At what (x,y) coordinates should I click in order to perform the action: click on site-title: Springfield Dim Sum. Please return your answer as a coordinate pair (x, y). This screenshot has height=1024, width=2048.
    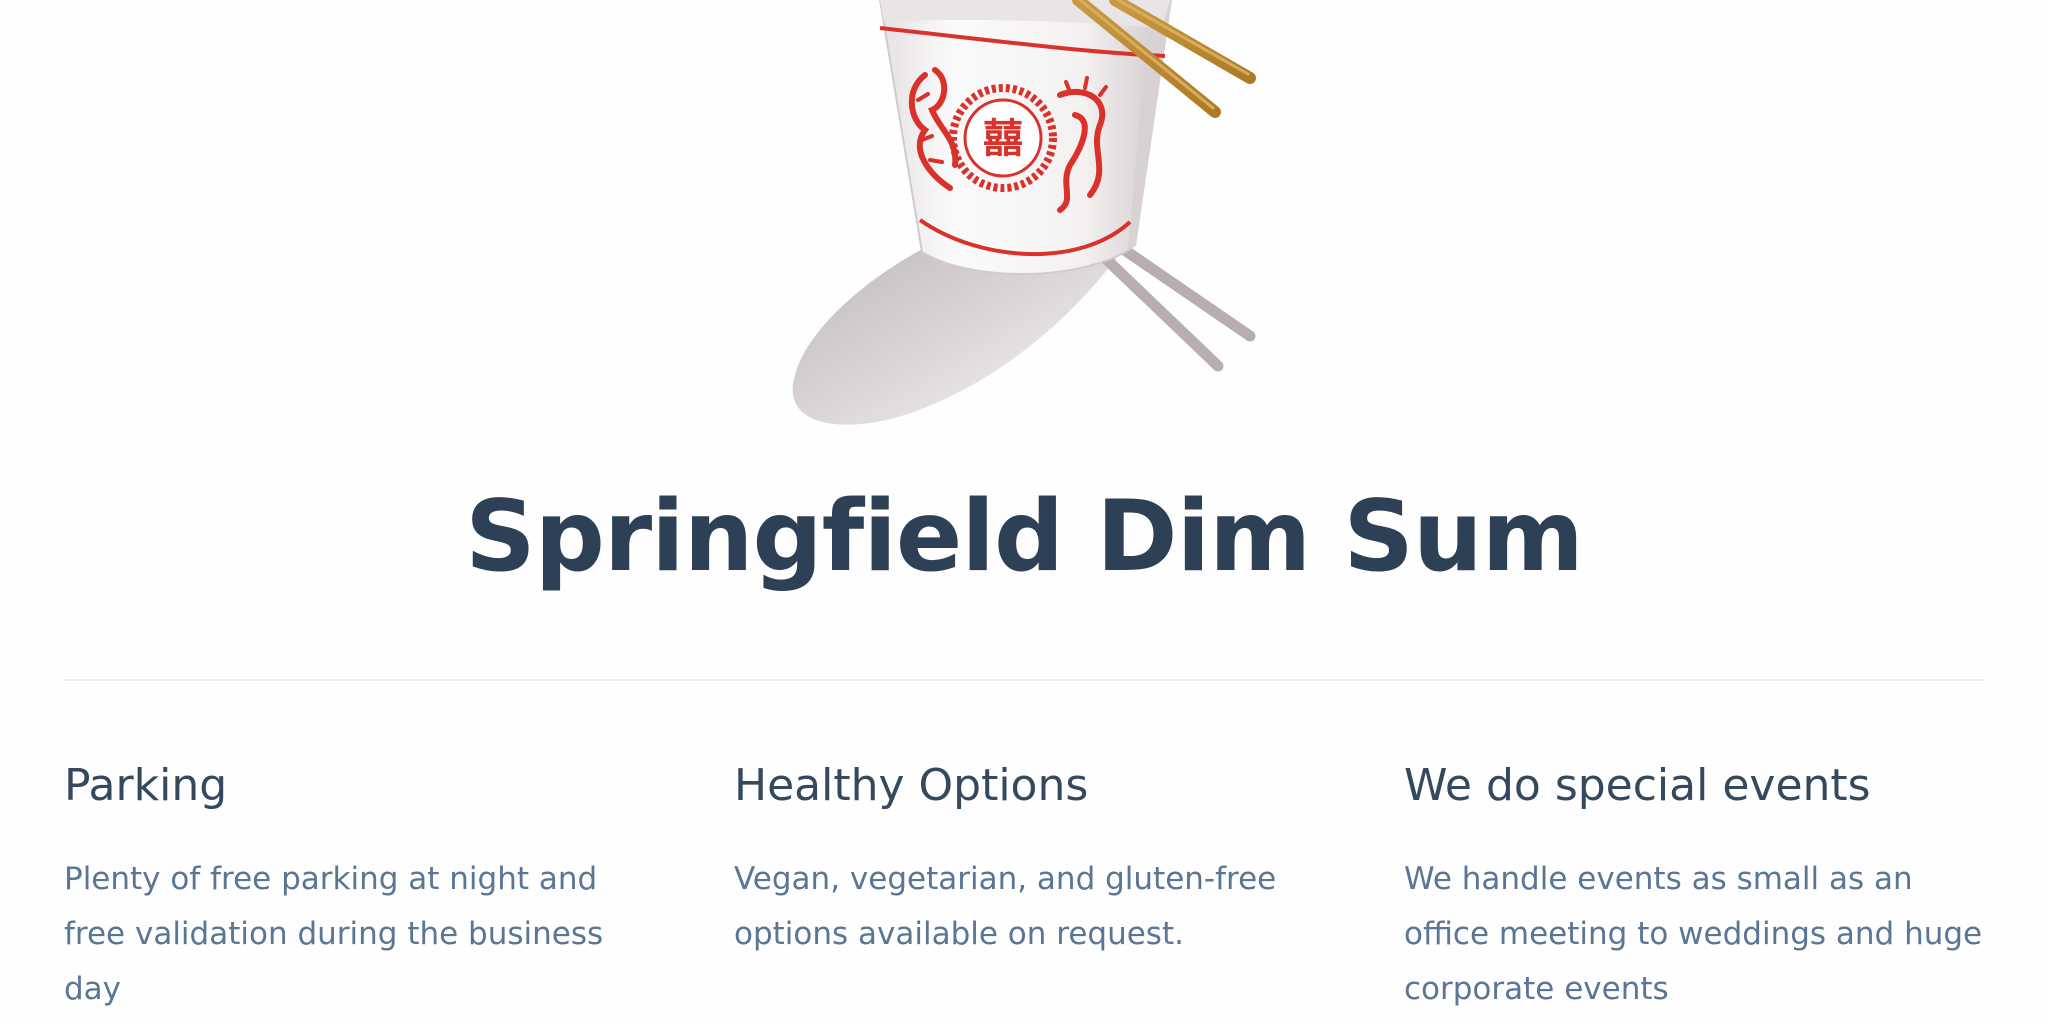
    Looking at the image, I should click on (1024, 537).